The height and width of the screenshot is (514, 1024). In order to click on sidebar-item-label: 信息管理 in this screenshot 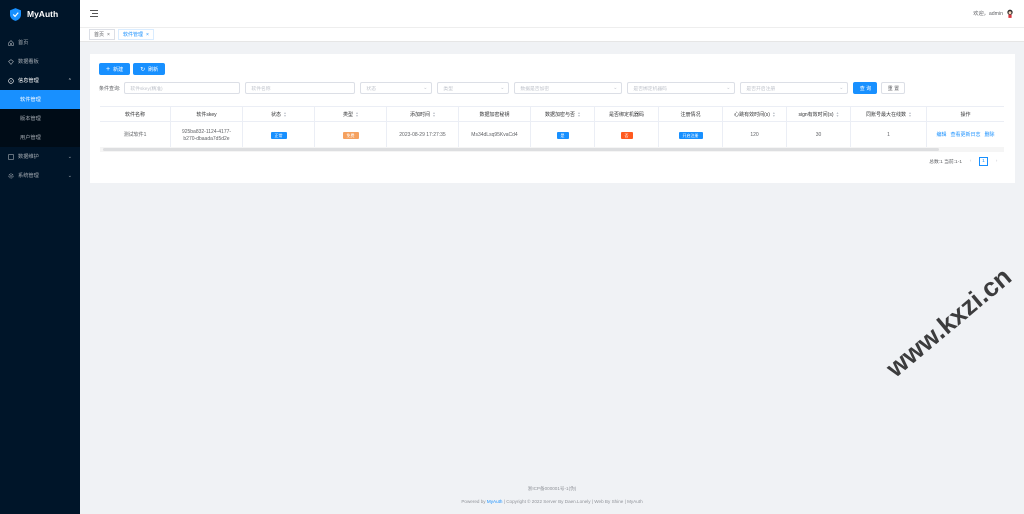, I will do `click(28, 81)`.